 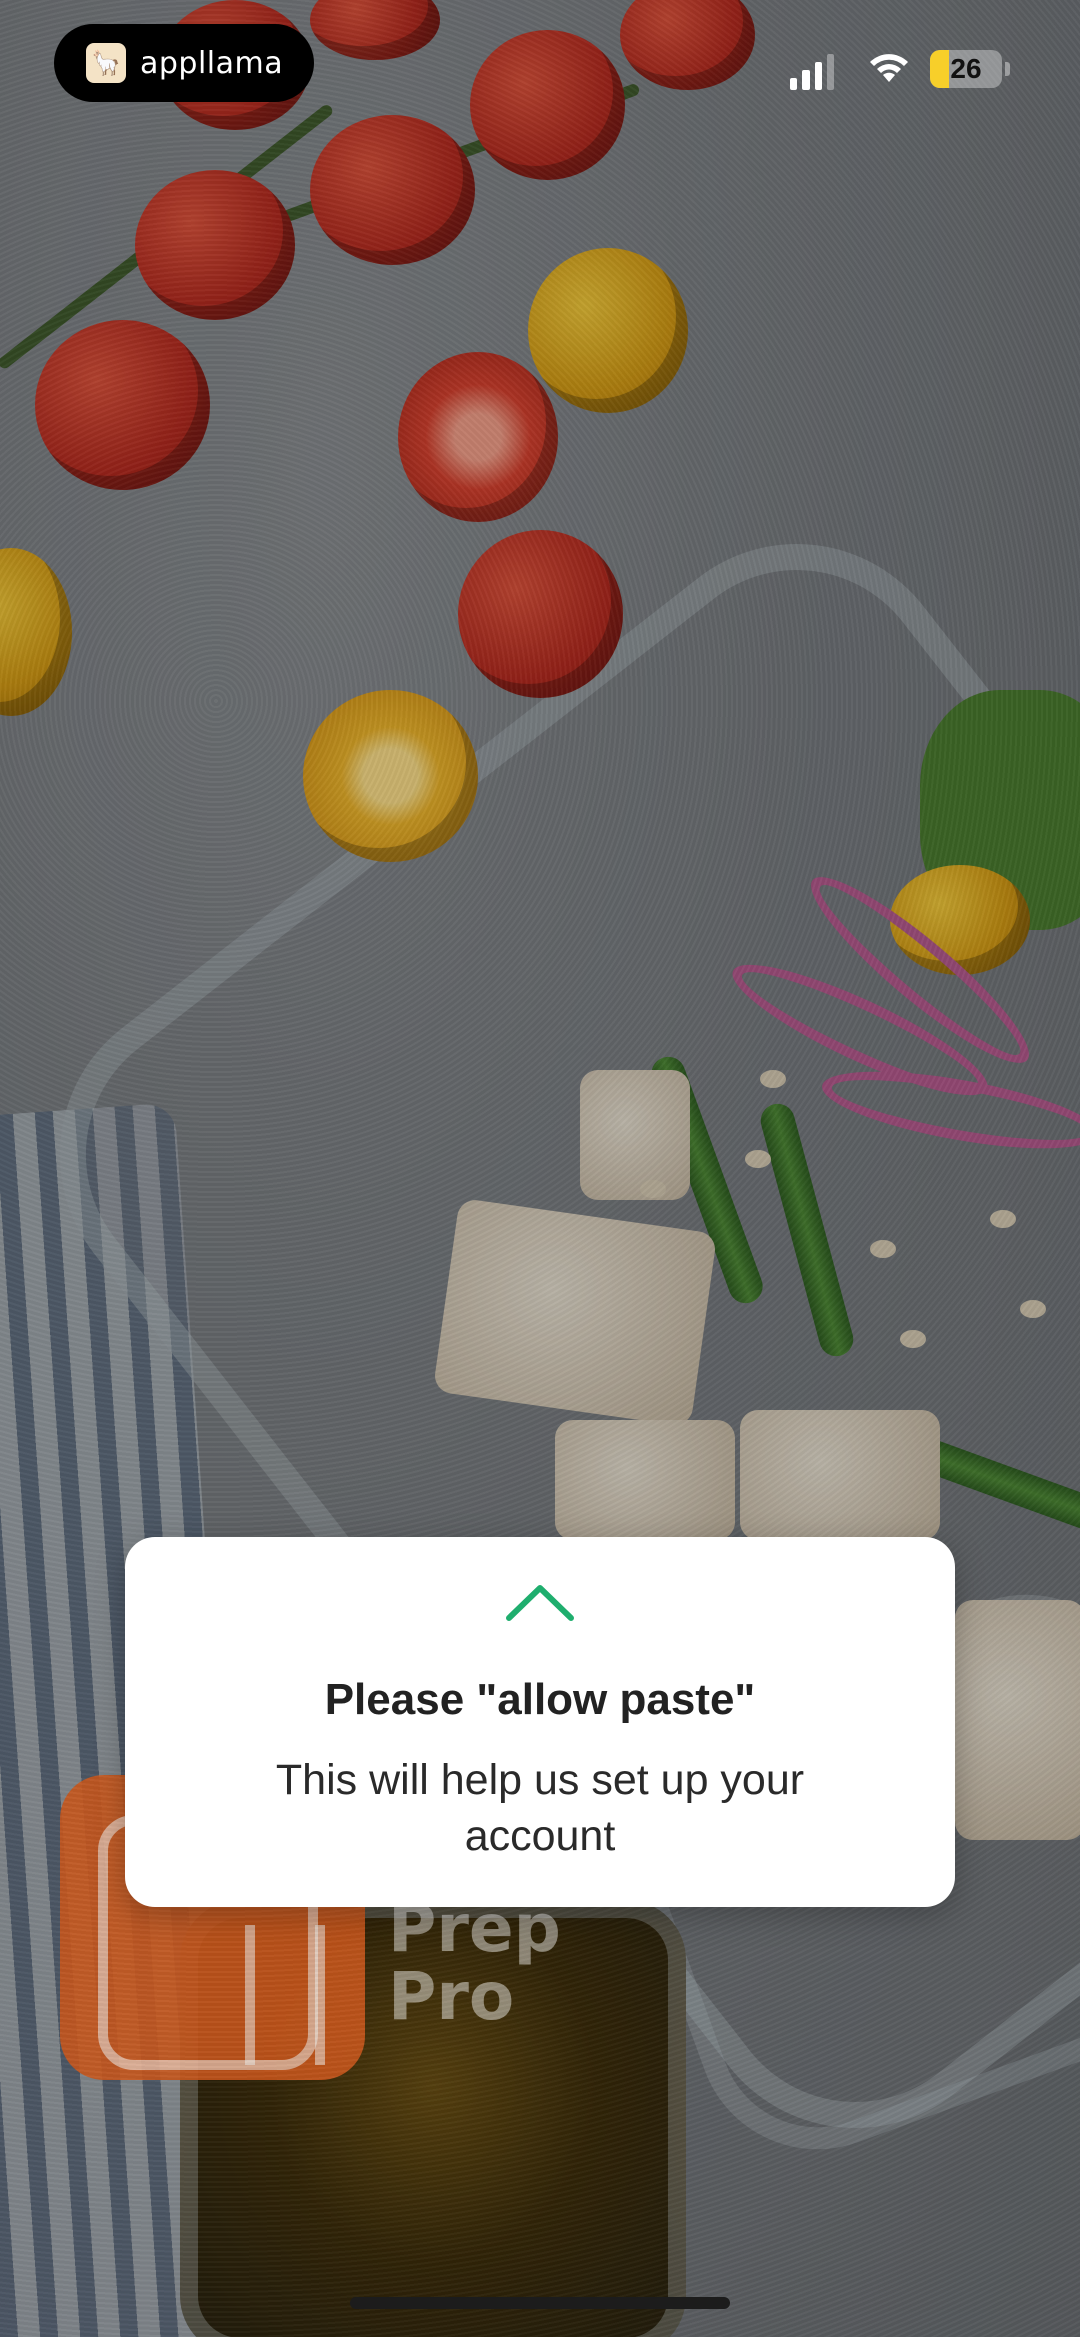 I want to click on battery-tip, so click(x=1007, y=69).